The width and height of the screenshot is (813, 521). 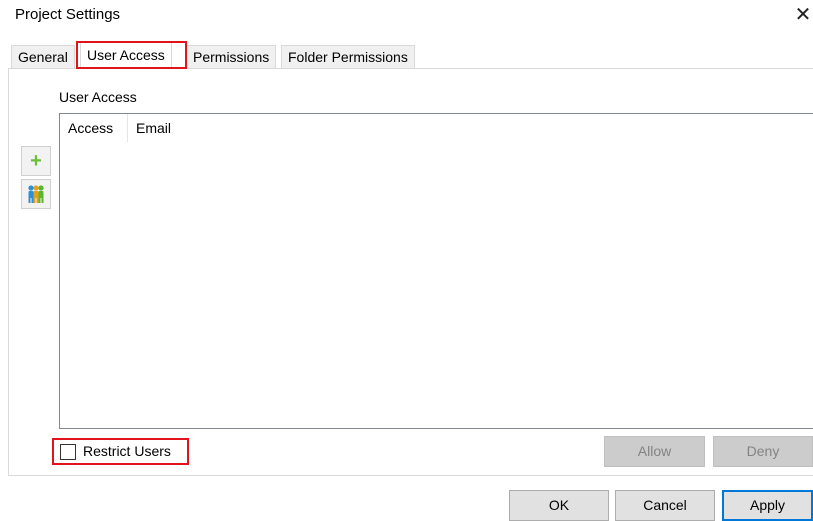 I want to click on add-group-button, so click(x=36, y=194).